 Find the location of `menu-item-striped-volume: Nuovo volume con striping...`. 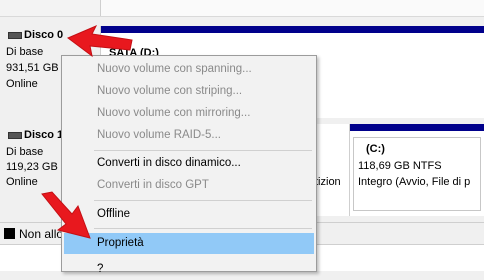

menu-item-striped-volume: Nuovo volume con striping... is located at coordinates (189, 91).